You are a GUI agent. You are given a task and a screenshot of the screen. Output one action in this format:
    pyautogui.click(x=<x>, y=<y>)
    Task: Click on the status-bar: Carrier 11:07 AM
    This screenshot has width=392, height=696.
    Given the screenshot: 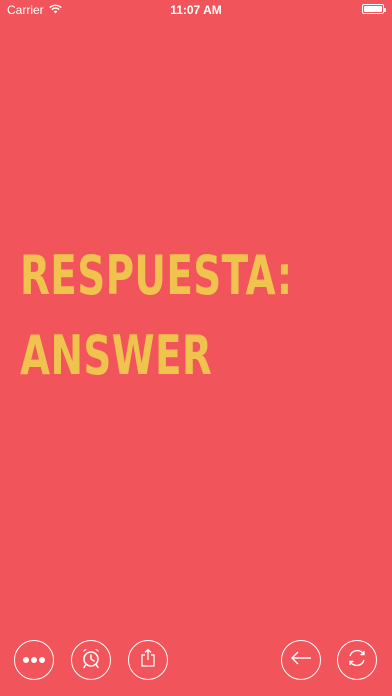 What is the action you would take?
    pyautogui.click(x=196, y=10)
    